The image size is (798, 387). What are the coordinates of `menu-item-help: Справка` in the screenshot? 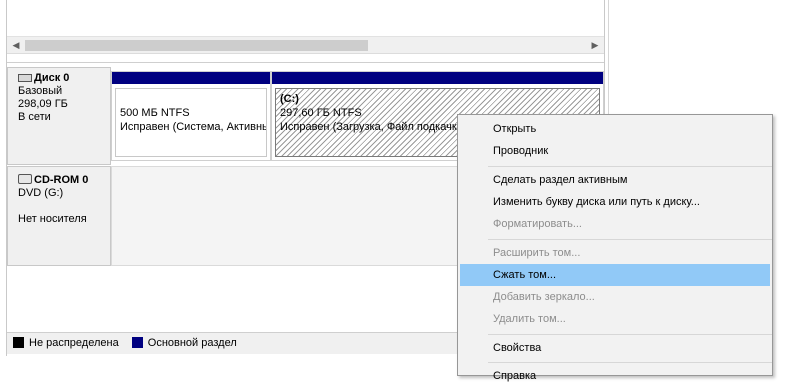 It's located at (615, 376).